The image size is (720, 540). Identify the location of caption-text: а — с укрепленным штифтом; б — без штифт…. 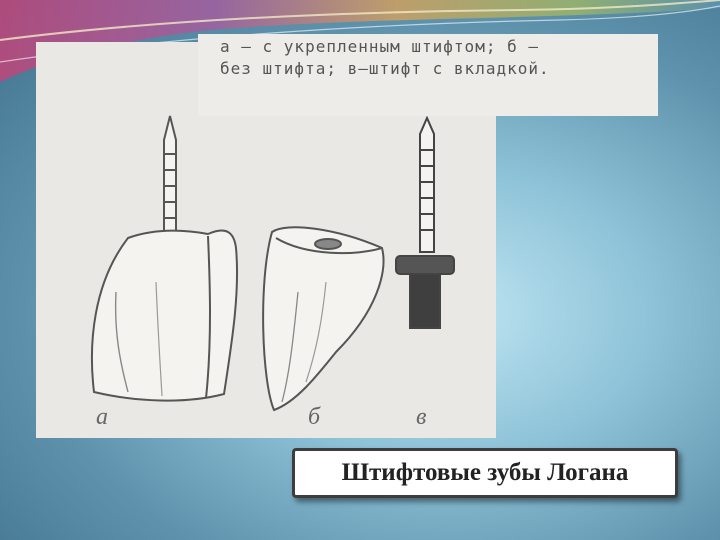
(435, 58).